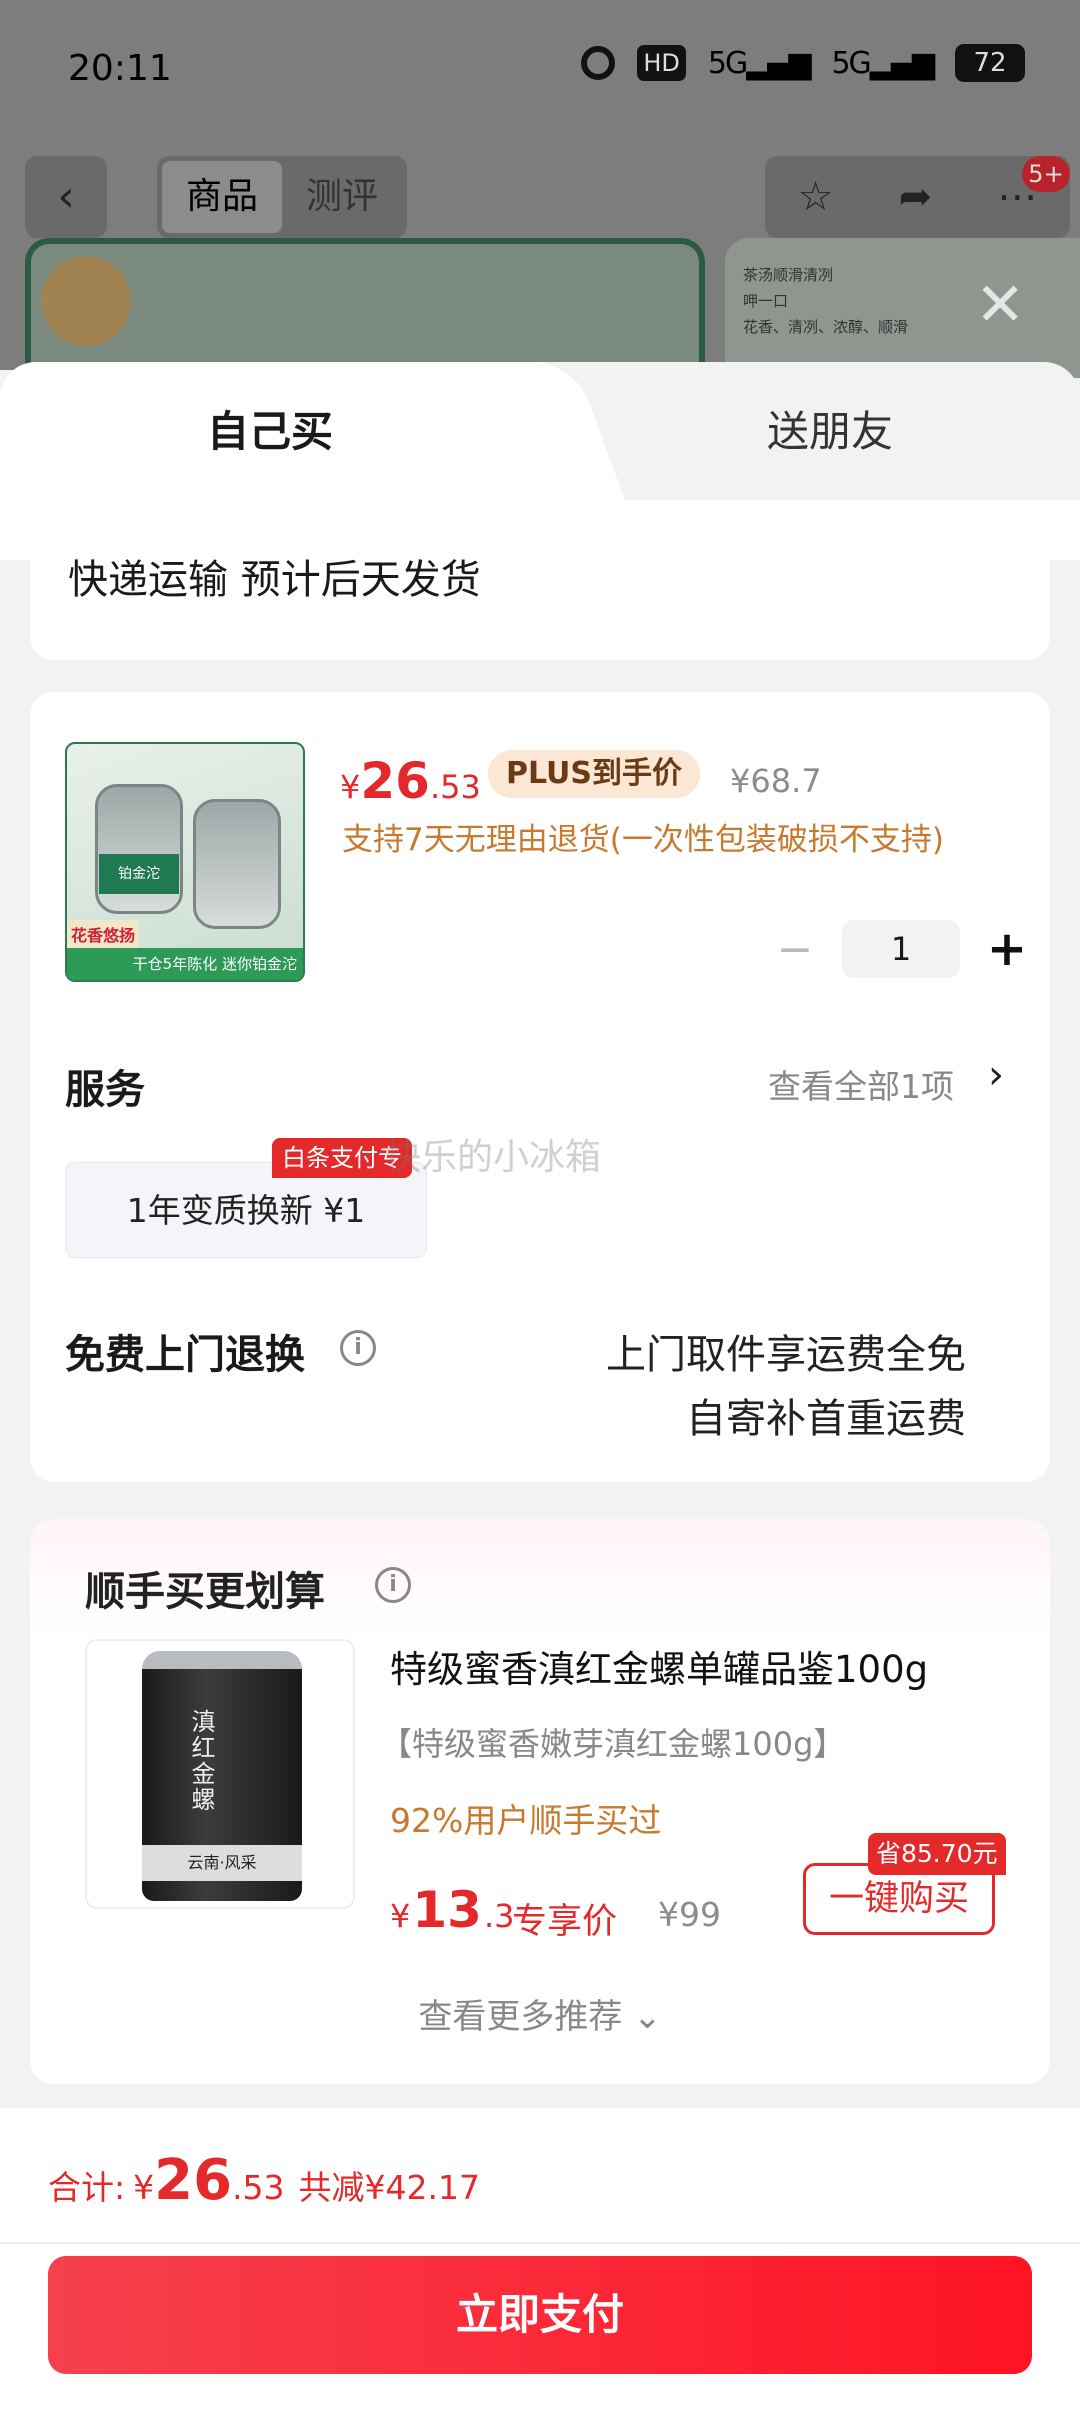 The height and width of the screenshot is (2412, 1080). What do you see at coordinates (410, 781) in the screenshot?
I see `item-price: ¥ 26 .53` at bounding box center [410, 781].